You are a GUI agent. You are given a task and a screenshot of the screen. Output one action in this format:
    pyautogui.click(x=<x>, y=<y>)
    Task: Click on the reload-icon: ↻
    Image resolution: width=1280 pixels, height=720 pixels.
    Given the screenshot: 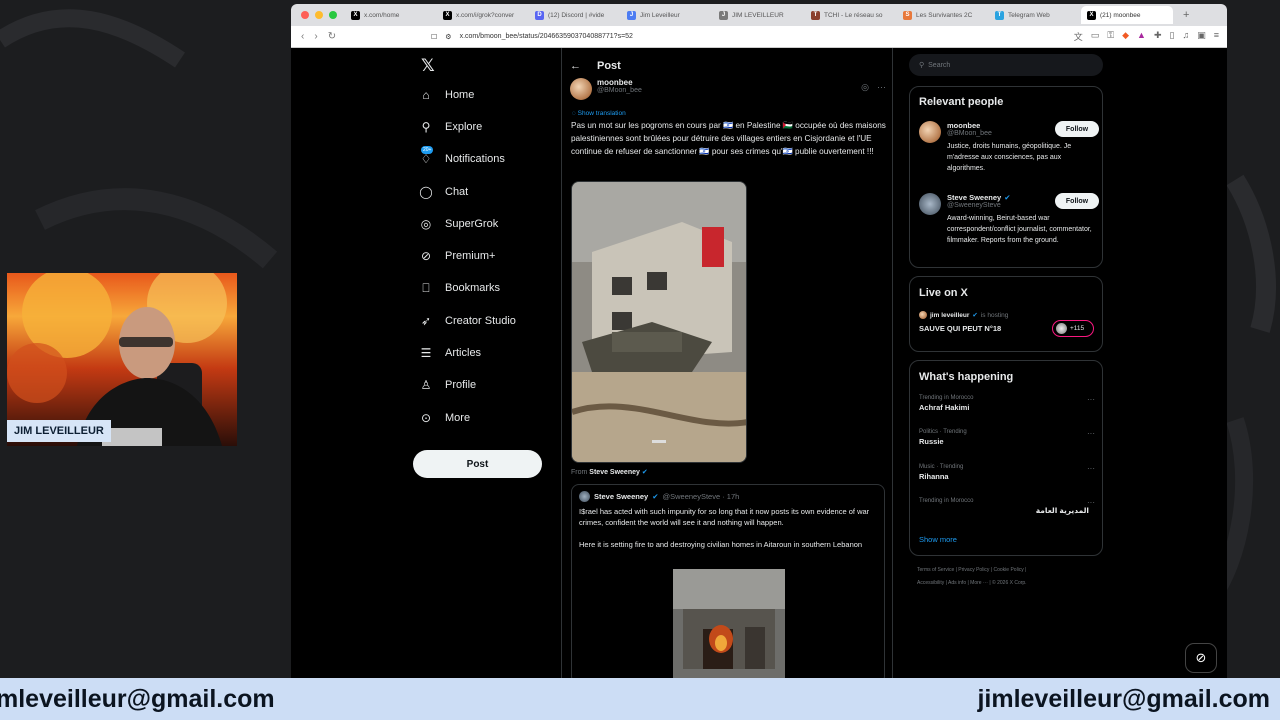 What is the action you would take?
    pyautogui.click(x=332, y=36)
    